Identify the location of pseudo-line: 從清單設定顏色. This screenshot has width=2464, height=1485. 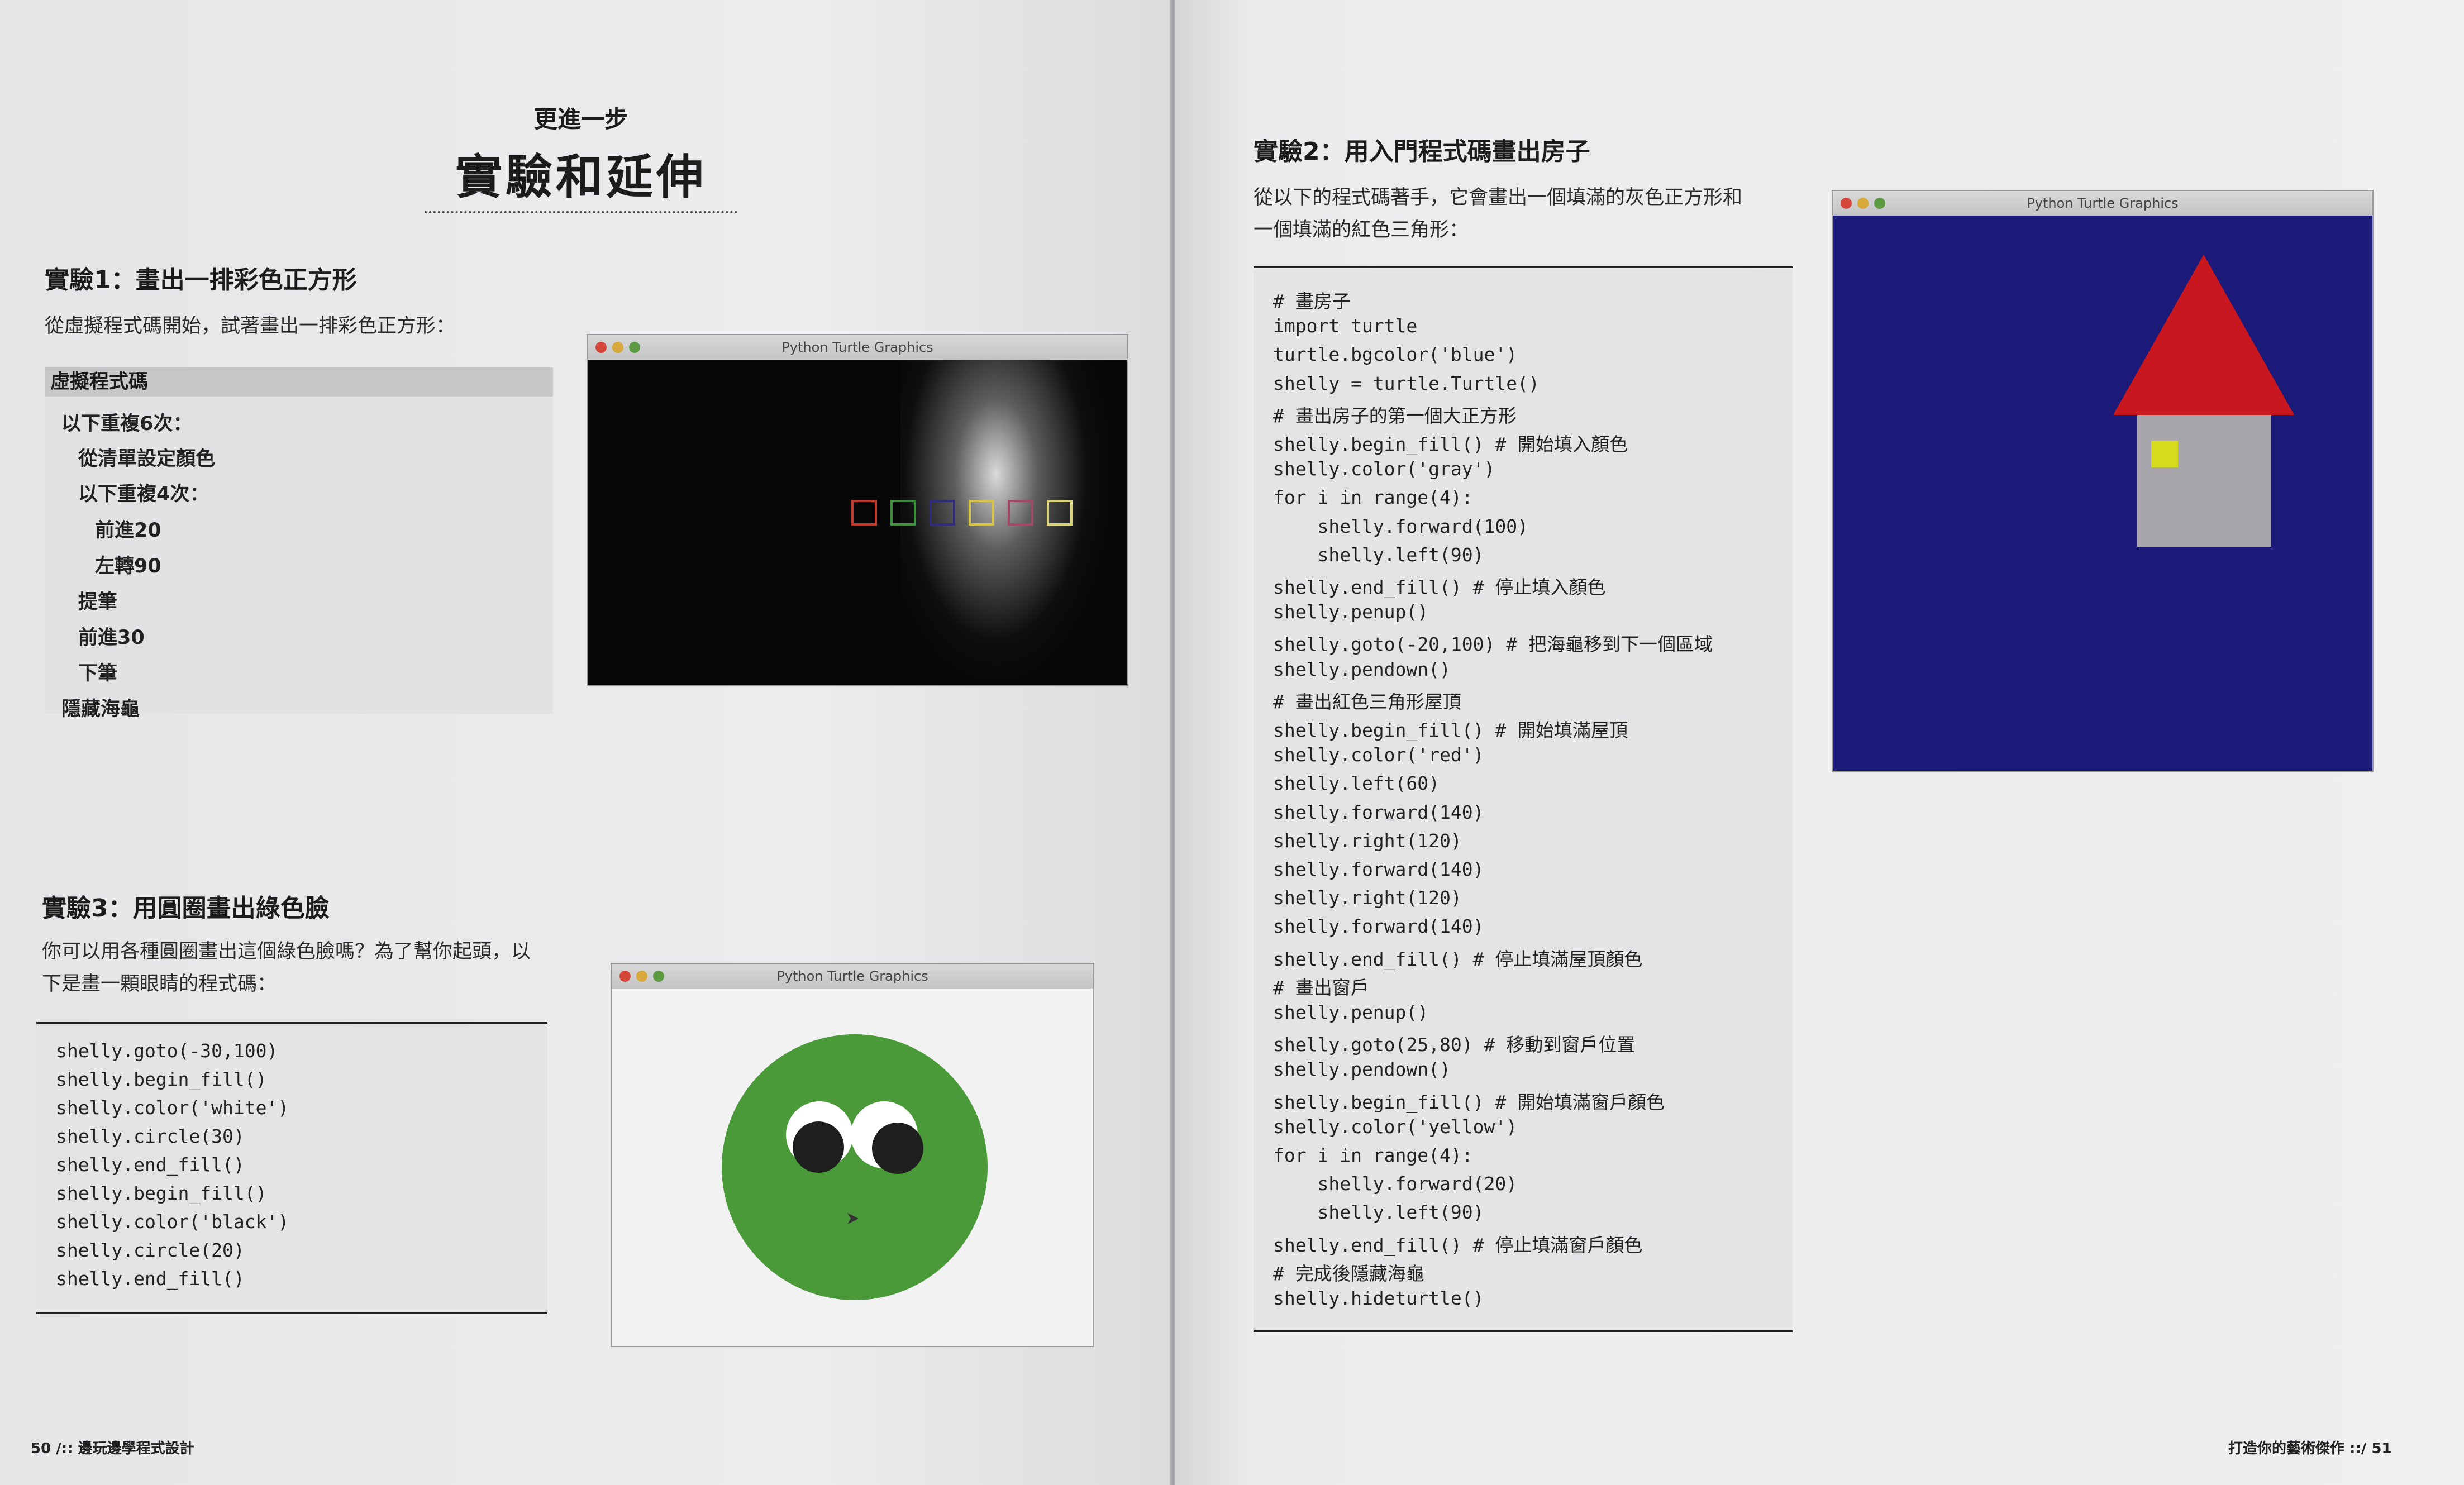
(147, 459).